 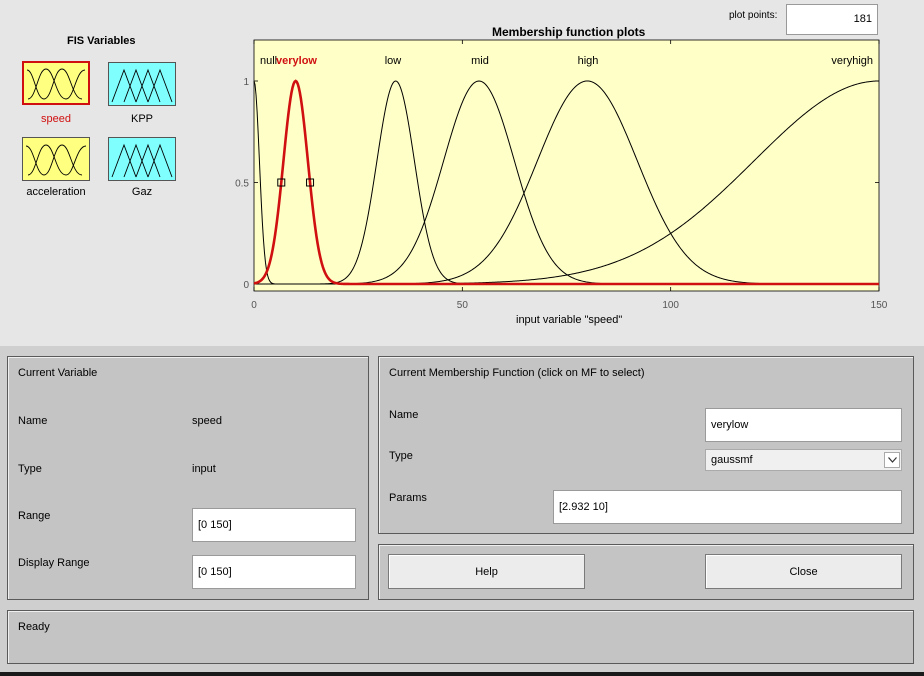 What do you see at coordinates (254, 305) in the screenshot?
I see `x-tick-label: 0` at bounding box center [254, 305].